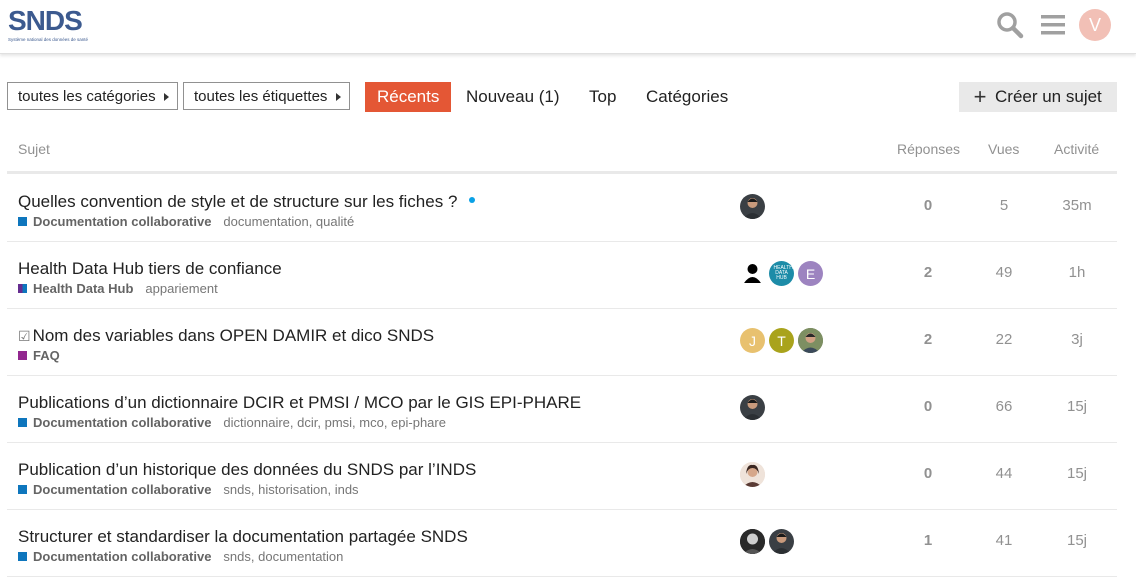 The height and width of the screenshot is (585, 1136). What do you see at coordinates (752, 340) in the screenshot?
I see `user-avatar-j: J` at bounding box center [752, 340].